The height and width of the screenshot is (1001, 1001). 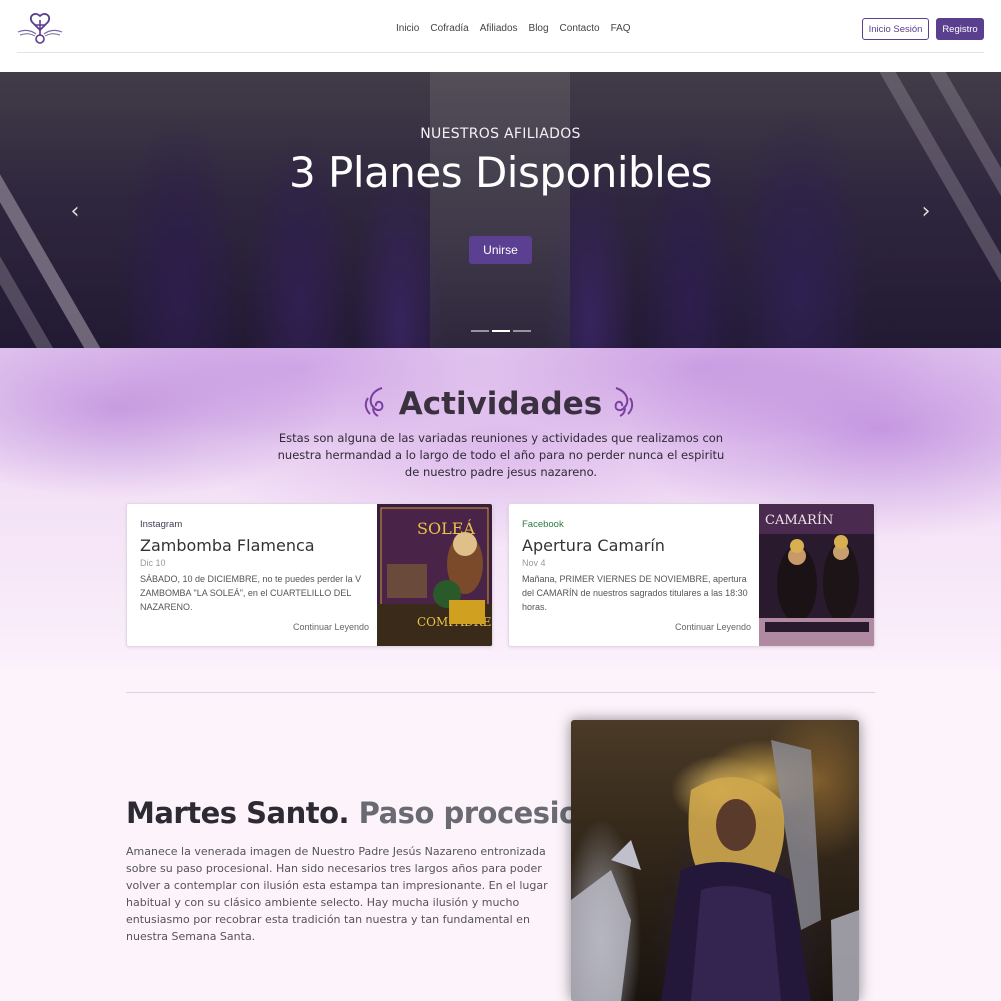 What do you see at coordinates (382, 813) in the screenshot?
I see `feature-heading: Martes Santo. Paso procesional.` at bounding box center [382, 813].